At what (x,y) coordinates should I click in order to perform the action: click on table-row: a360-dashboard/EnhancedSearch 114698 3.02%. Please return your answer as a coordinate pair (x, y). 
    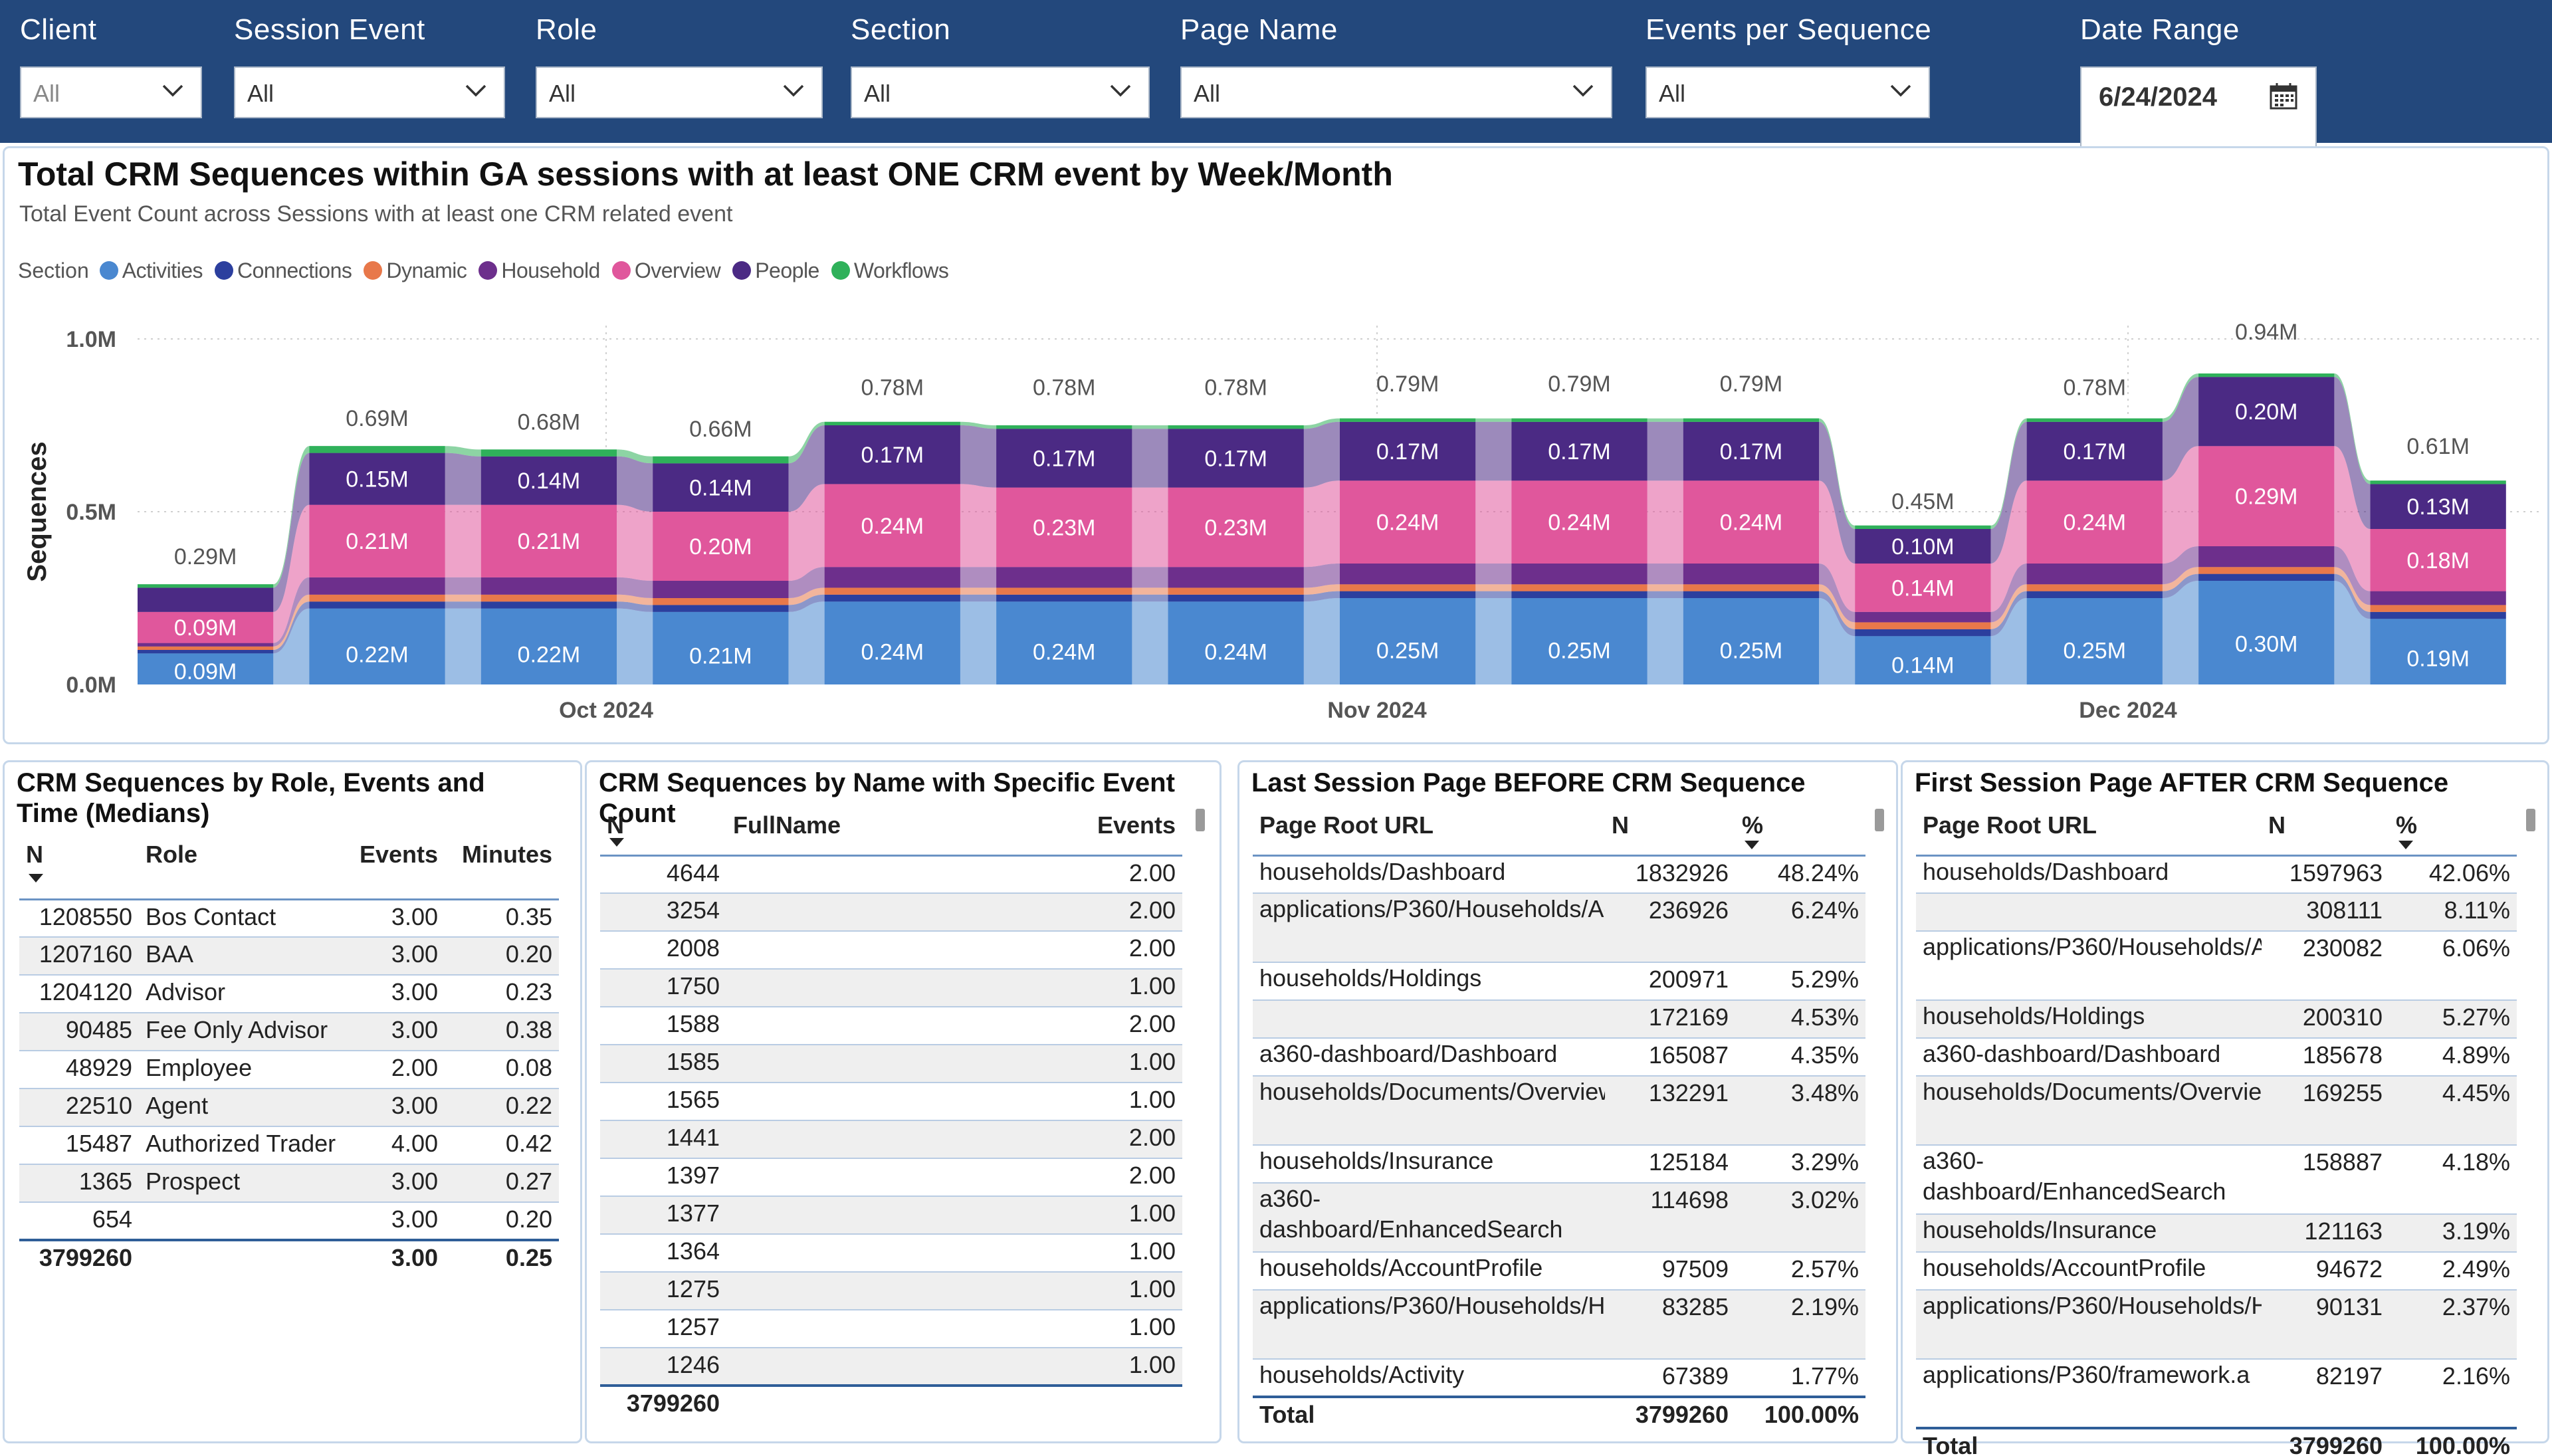
    Looking at the image, I should click on (1559, 1218).